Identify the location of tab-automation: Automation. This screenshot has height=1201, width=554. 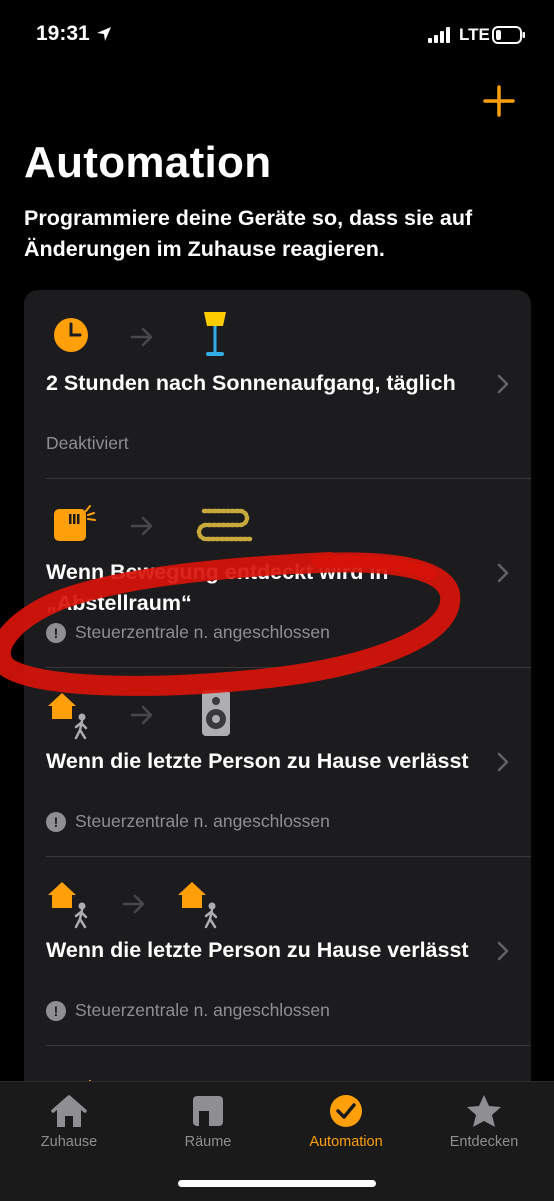
(346, 1124).